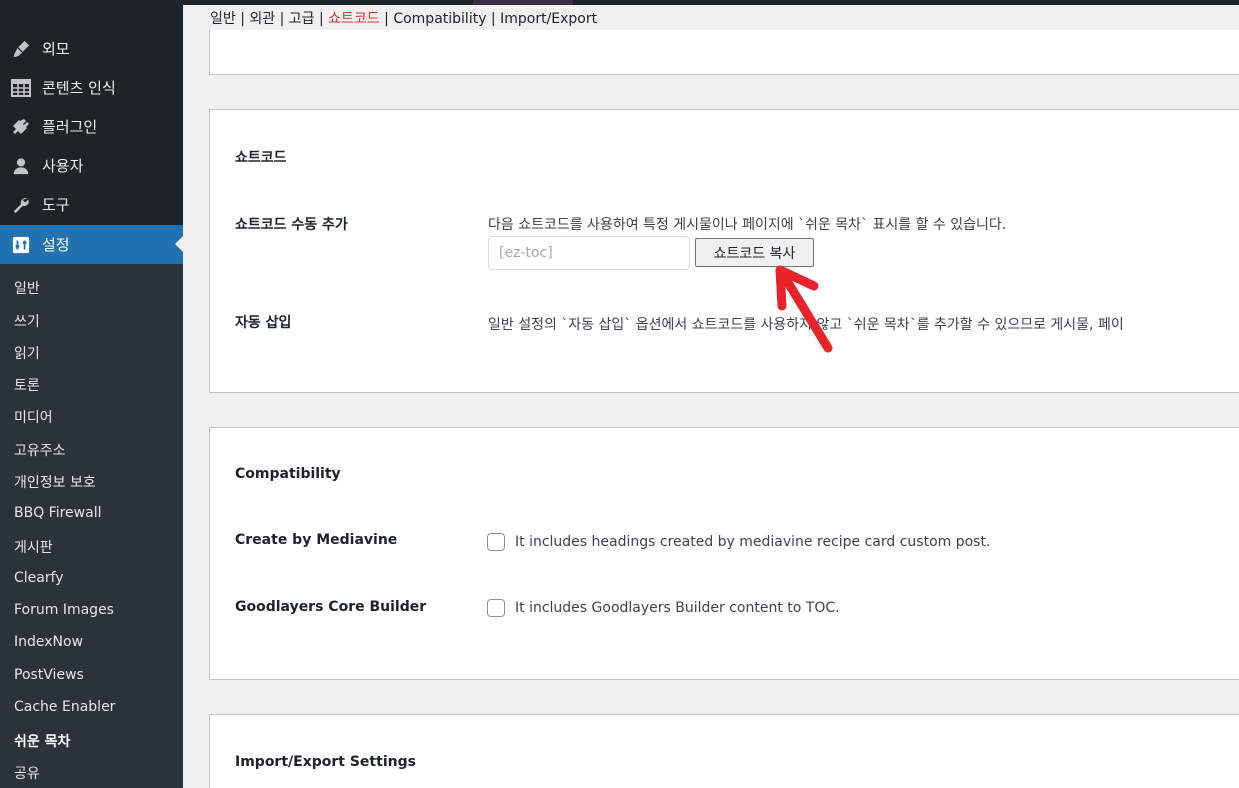 This screenshot has width=1239, height=788. What do you see at coordinates (724, 751) in the screenshot?
I see `import-export-panel: Import/Export Settings` at bounding box center [724, 751].